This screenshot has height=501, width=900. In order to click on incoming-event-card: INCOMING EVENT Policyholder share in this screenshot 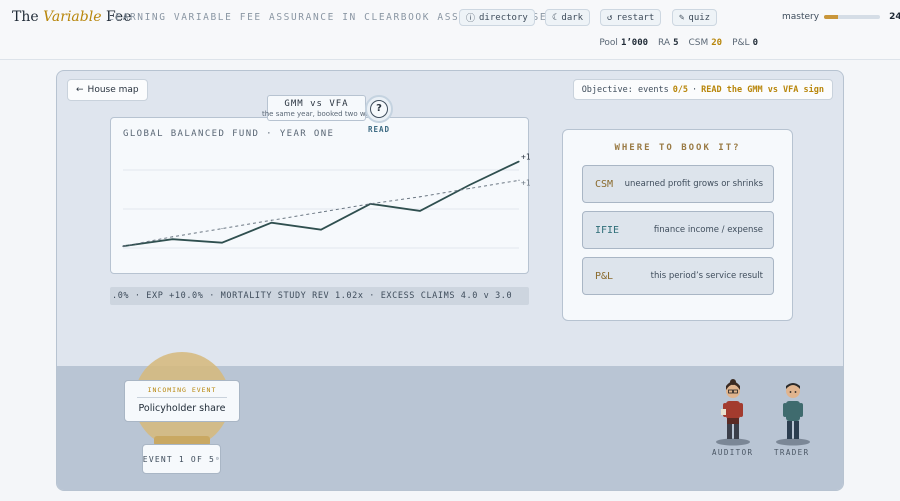, I will do `click(182, 401)`.